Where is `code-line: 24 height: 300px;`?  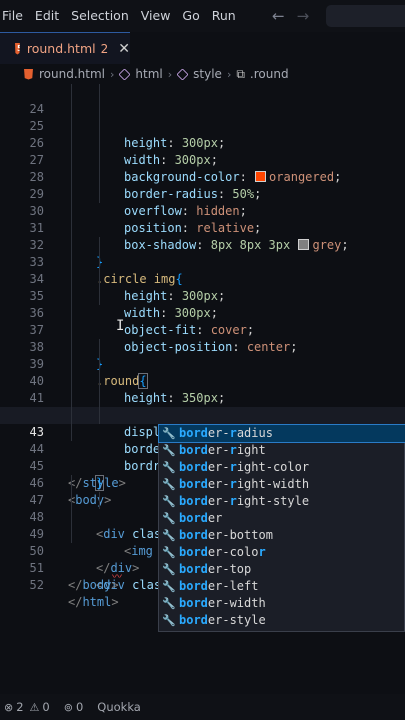 code-line: 24 height: 300px; is located at coordinates (202, 117).